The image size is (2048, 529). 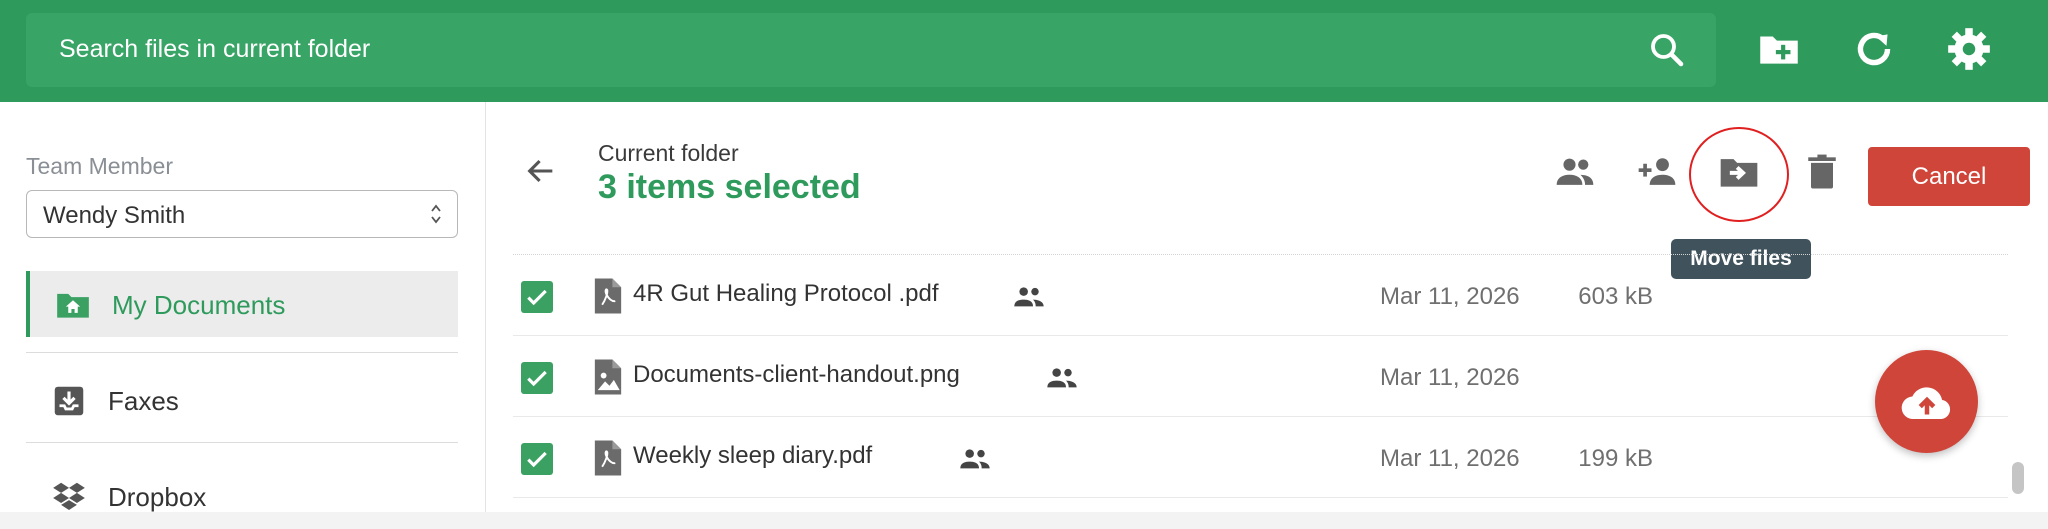 What do you see at coordinates (242, 400) in the screenshot?
I see `sidebar-item-faxes: Faxes` at bounding box center [242, 400].